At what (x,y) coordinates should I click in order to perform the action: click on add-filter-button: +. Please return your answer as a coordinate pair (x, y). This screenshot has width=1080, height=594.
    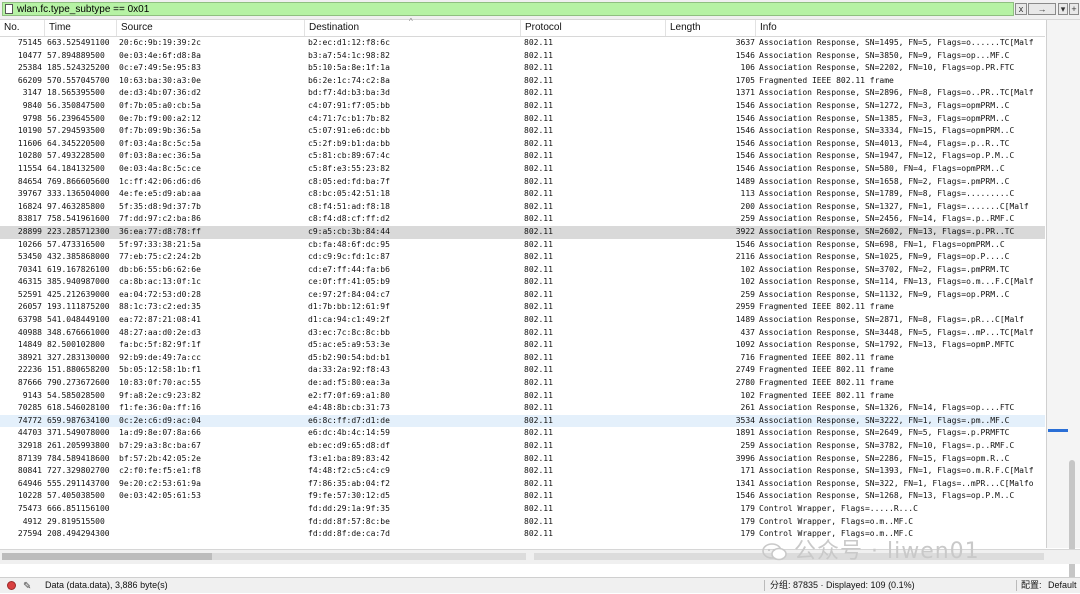
    Looking at the image, I should click on (1074, 9).